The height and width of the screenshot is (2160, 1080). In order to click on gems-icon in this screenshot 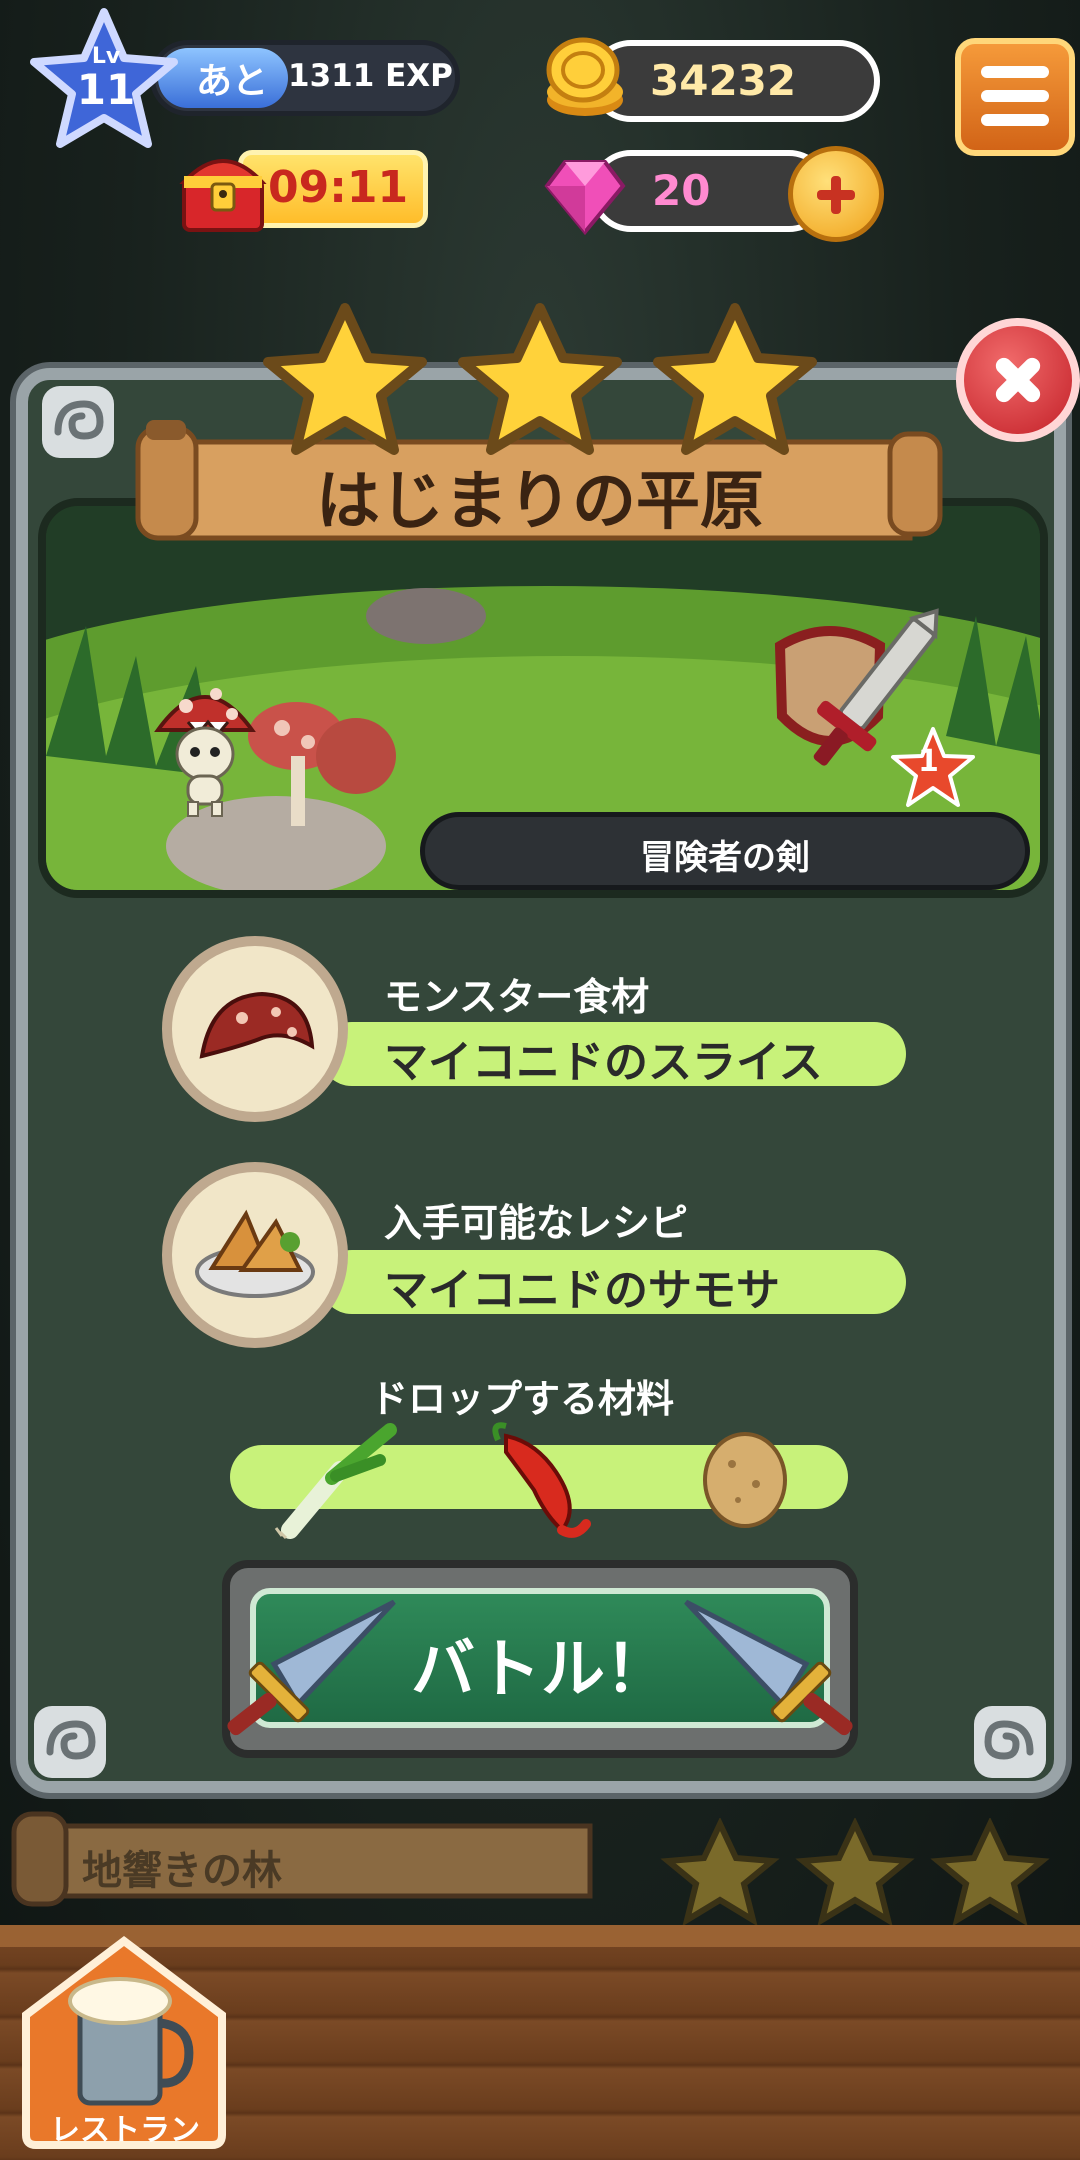, I will do `click(585, 198)`.